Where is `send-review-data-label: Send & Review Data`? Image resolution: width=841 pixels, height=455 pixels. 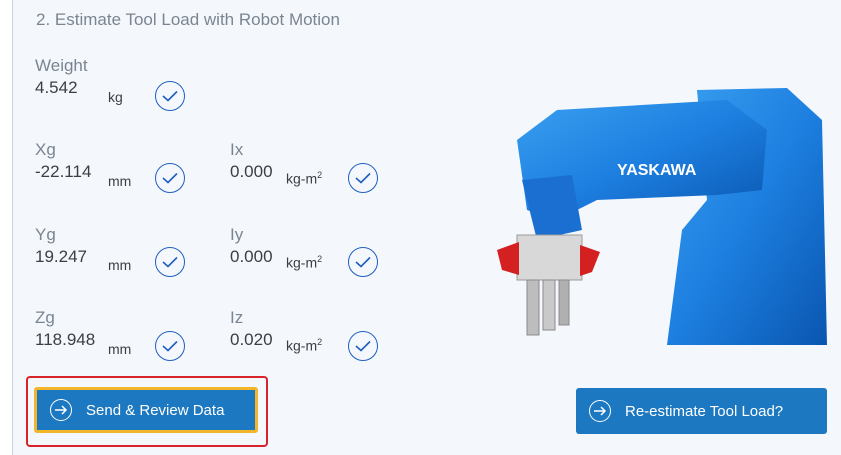 send-review-data-label: Send & Review Data is located at coordinates (155, 410).